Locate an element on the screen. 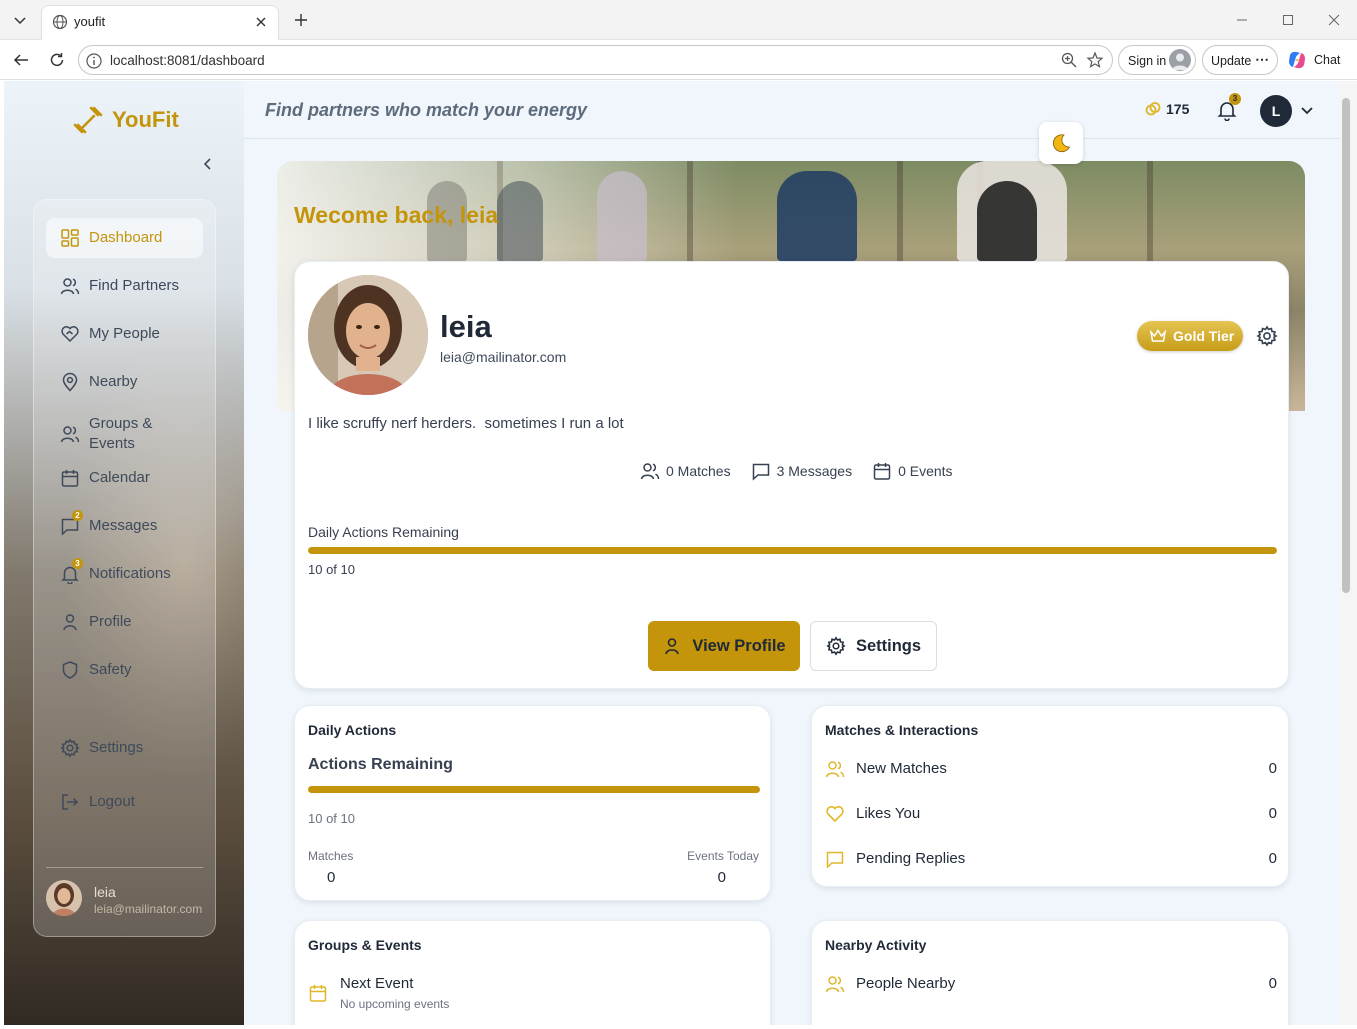 The image size is (1357, 1029). sidebar-item-messages: 2 Messages is located at coordinates (124, 526).